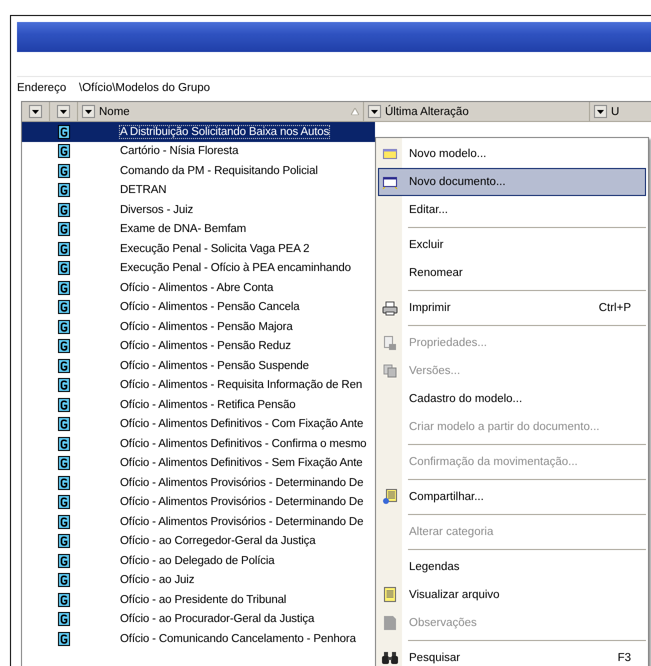 This screenshot has width=651, height=666. What do you see at coordinates (198, 580) in the screenshot?
I see `list-row: Ofício - ao Juiz` at bounding box center [198, 580].